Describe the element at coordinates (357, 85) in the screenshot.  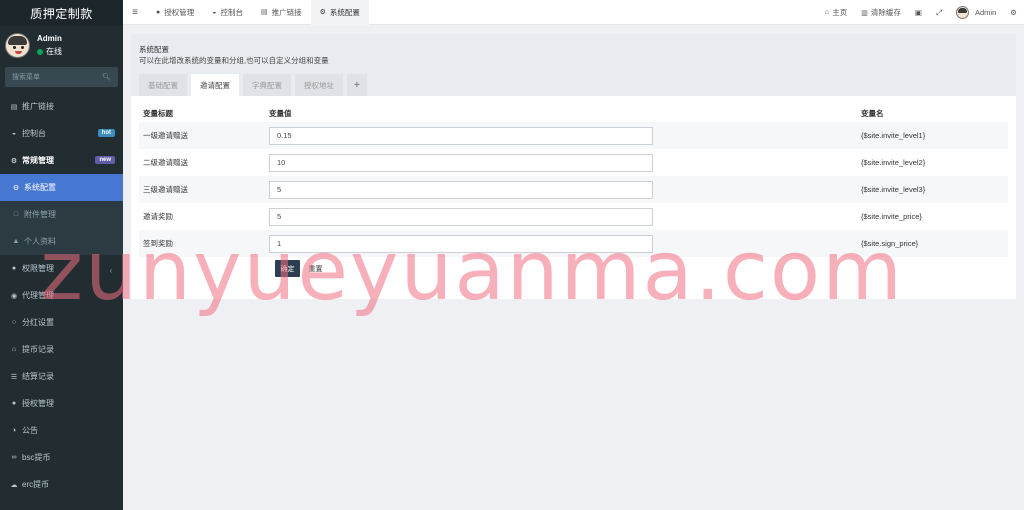
I see `add-tab-button: +` at that location.